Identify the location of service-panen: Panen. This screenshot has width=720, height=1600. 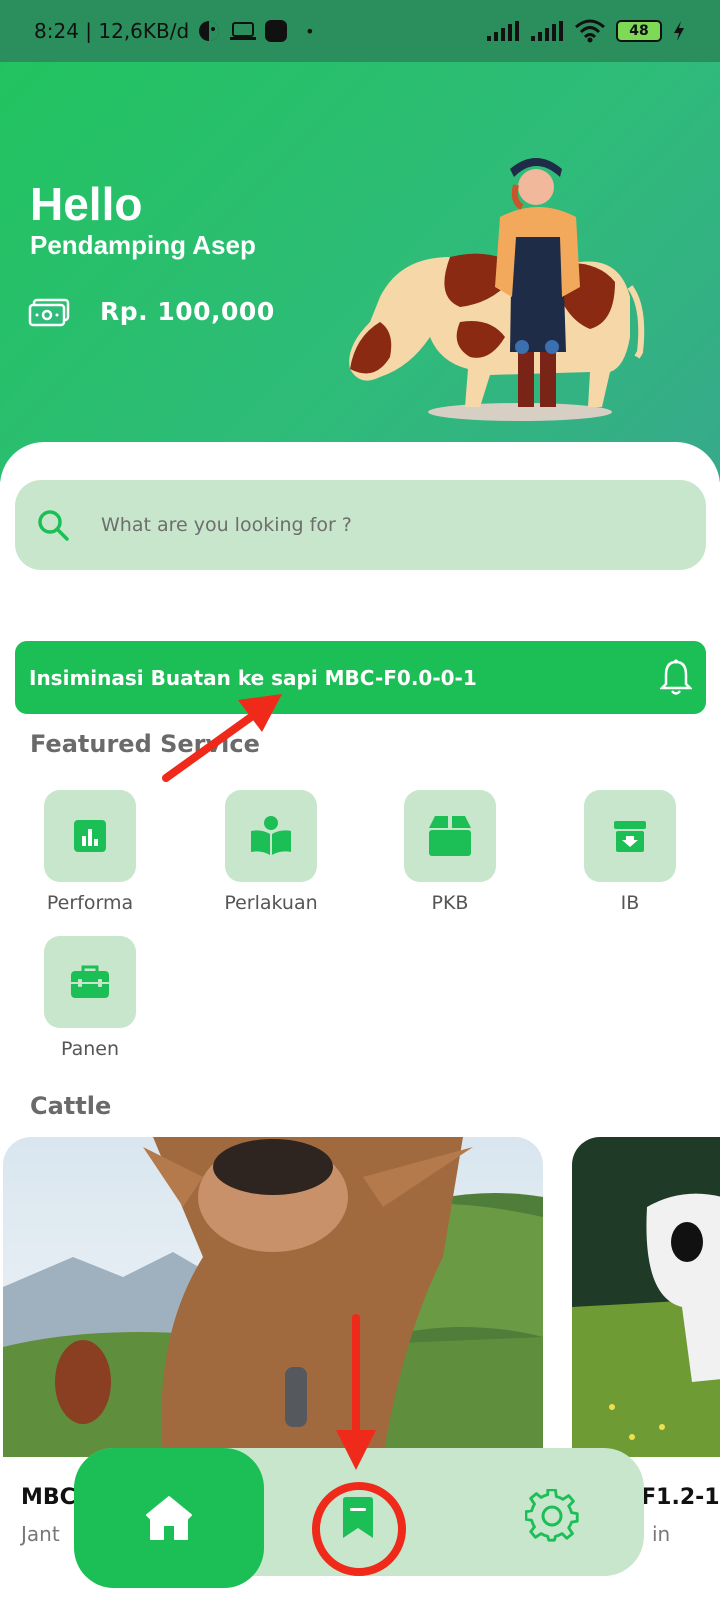
(90, 998).